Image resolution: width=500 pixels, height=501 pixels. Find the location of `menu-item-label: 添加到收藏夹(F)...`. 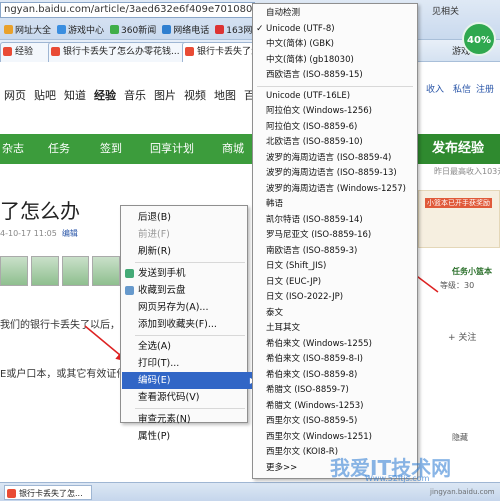

menu-item-label: 添加到收藏夹(F)... is located at coordinates (177, 324).